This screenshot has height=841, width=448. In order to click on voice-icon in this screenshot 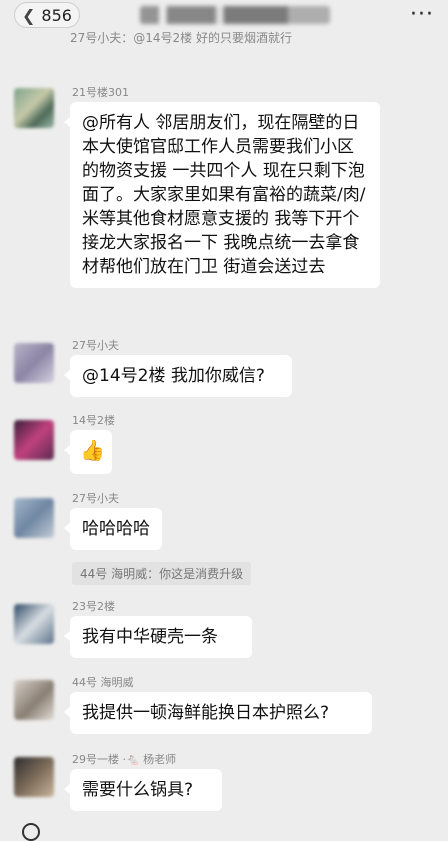, I will do `click(31, 832)`.